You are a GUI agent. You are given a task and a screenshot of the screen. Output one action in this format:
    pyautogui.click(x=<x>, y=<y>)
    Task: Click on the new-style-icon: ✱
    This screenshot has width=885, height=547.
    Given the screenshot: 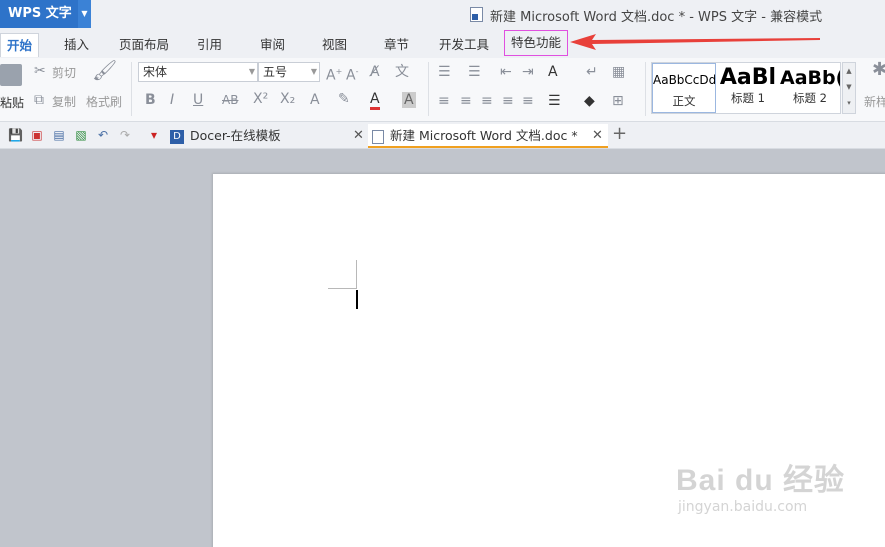 What is the action you would take?
    pyautogui.click(x=878, y=70)
    